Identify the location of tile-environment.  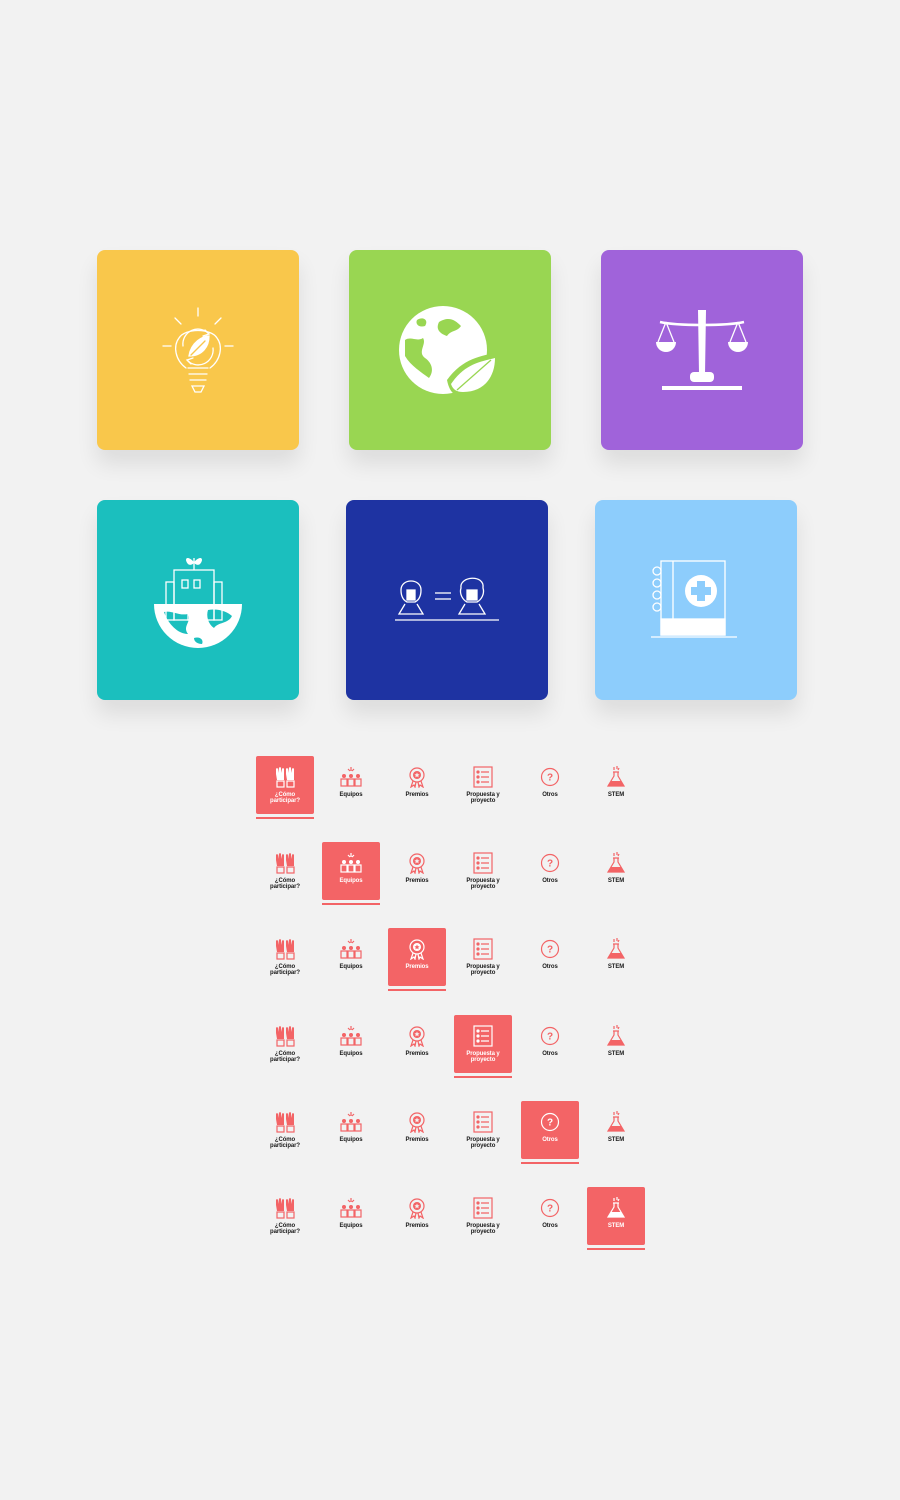
(450, 350).